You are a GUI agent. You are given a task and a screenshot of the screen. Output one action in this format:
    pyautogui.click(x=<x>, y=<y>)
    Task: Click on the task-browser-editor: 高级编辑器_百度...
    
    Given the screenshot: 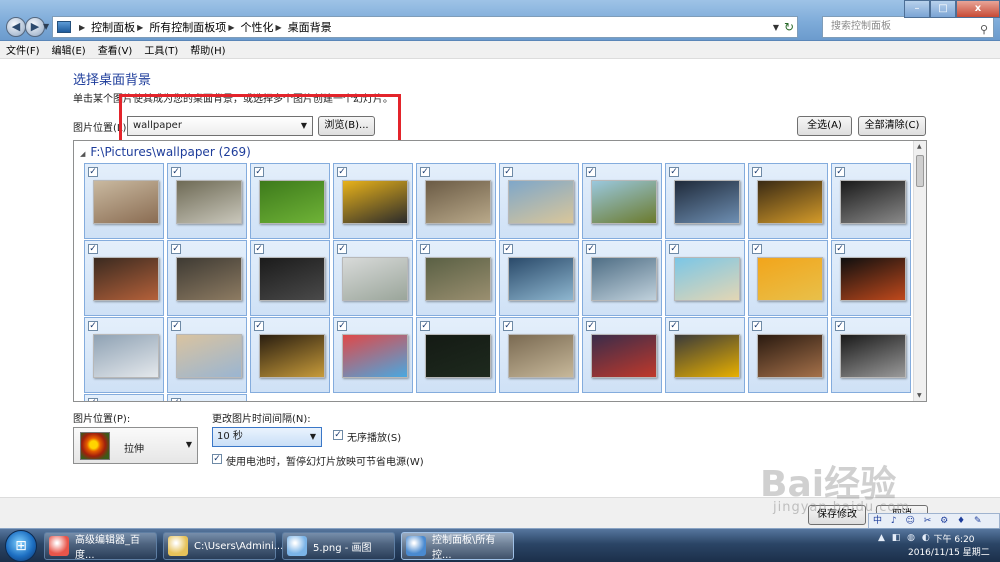 What is the action you would take?
    pyautogui.click(x=100, y=546)
    